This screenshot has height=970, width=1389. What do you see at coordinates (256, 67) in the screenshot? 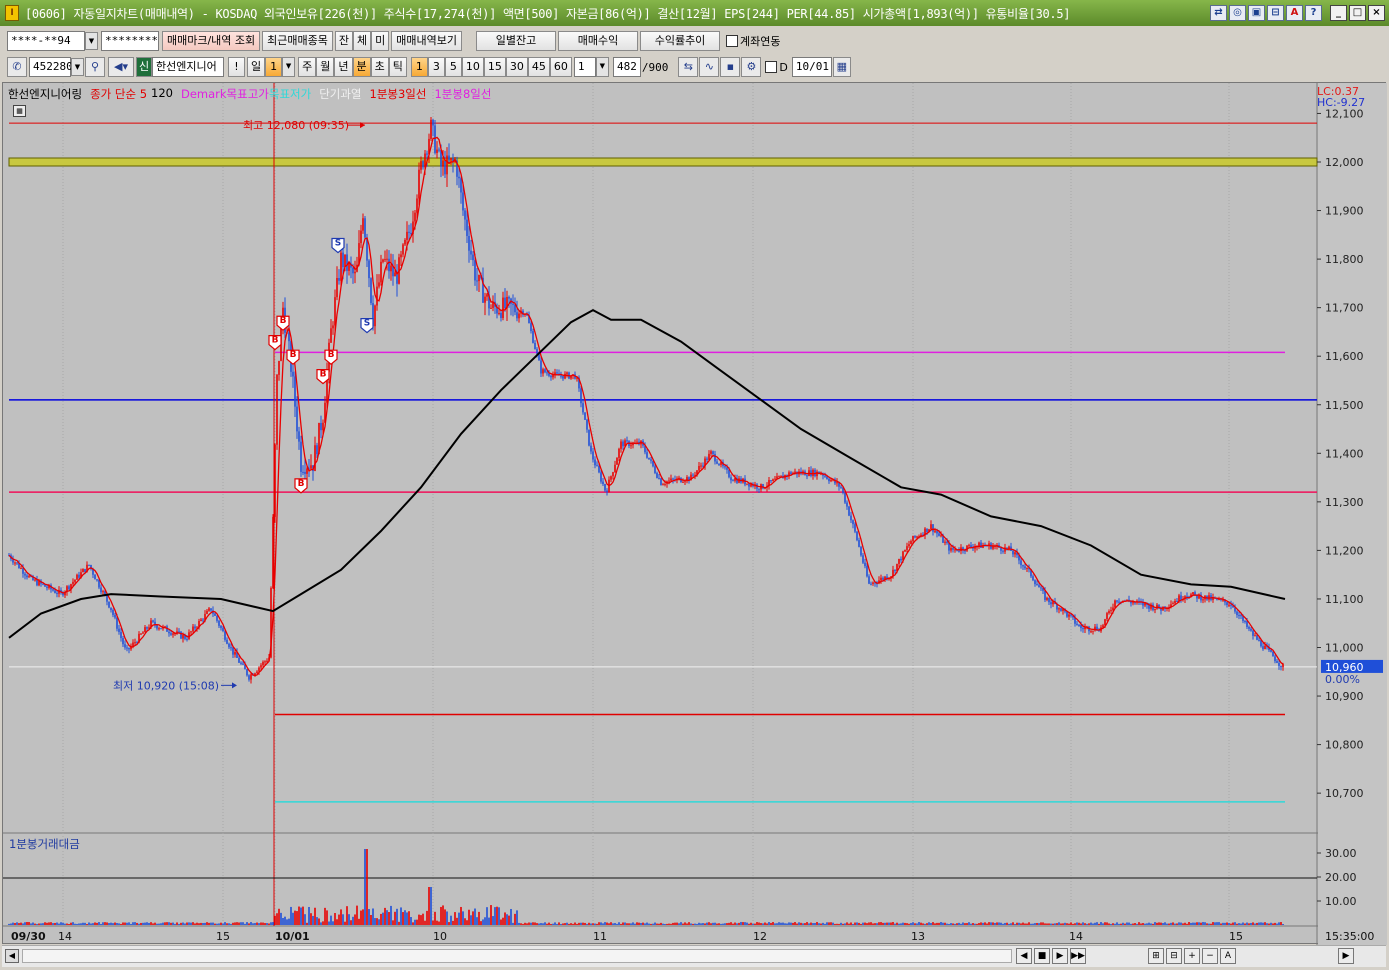
I see `period-day: 일` at bounding box center [256, 67].